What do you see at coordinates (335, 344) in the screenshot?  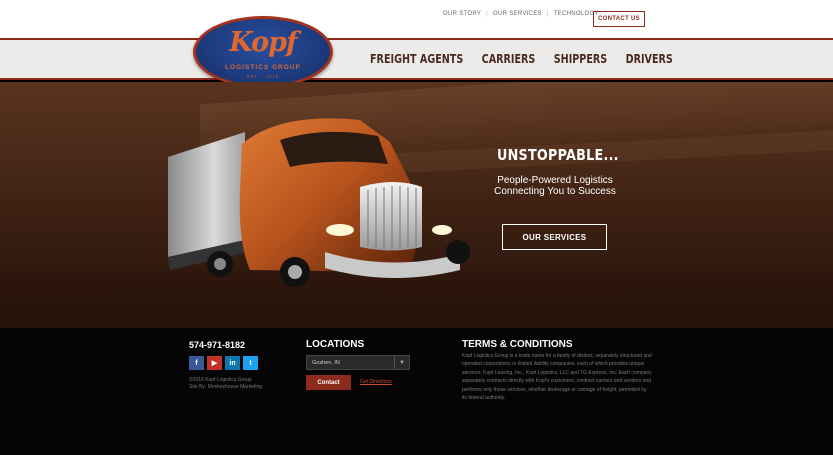 I see `locations-heading: LOCATIONS` at bounding box center [335, 344].